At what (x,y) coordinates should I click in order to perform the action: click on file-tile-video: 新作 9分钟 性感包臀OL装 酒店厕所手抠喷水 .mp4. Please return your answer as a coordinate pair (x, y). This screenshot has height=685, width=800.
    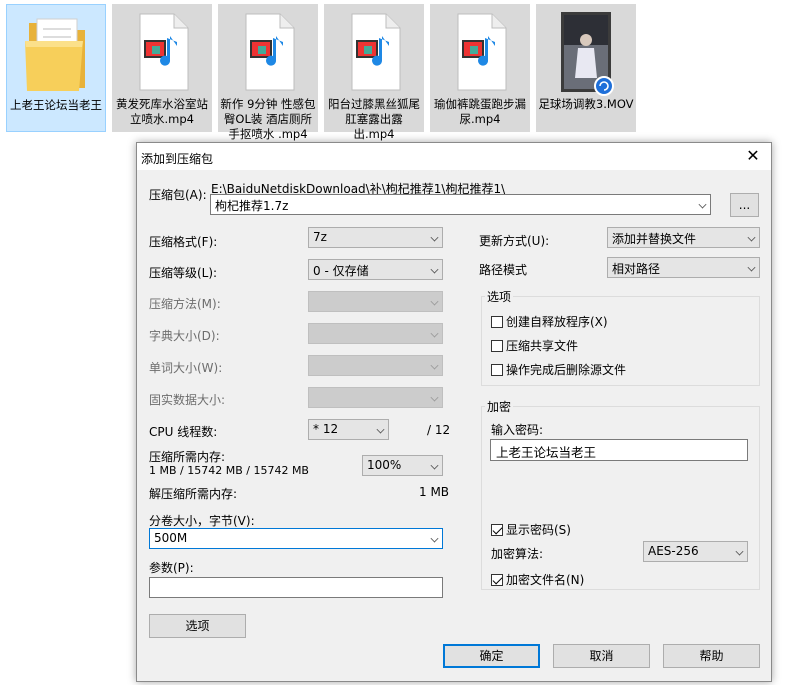
    Looking at the image, I should click on (268, 72).